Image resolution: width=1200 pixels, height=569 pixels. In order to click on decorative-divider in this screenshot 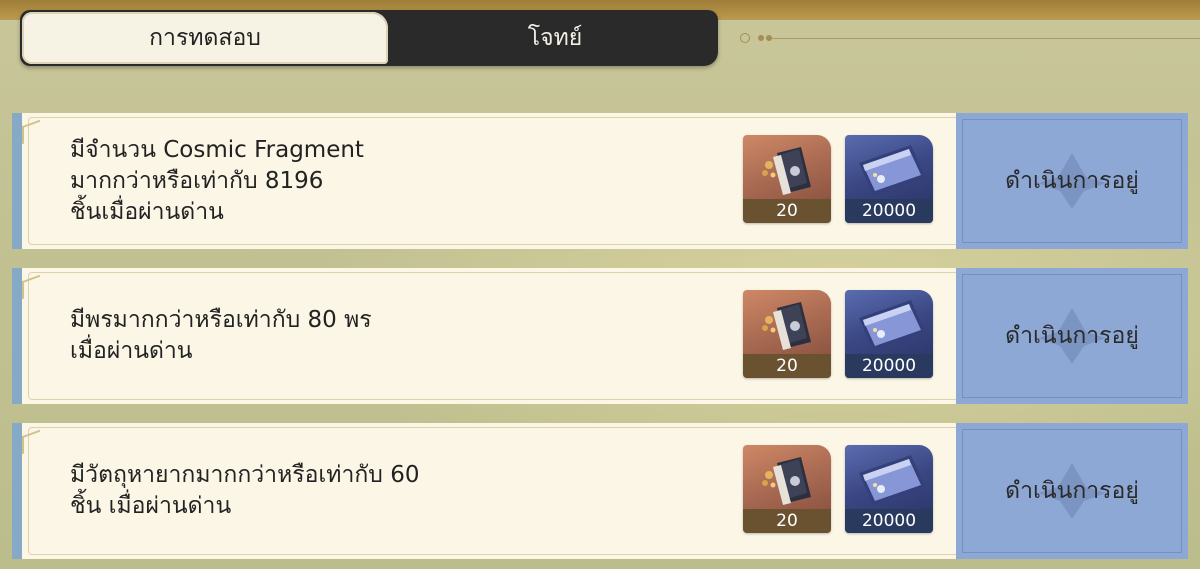, I will do `click(970, 38)`.